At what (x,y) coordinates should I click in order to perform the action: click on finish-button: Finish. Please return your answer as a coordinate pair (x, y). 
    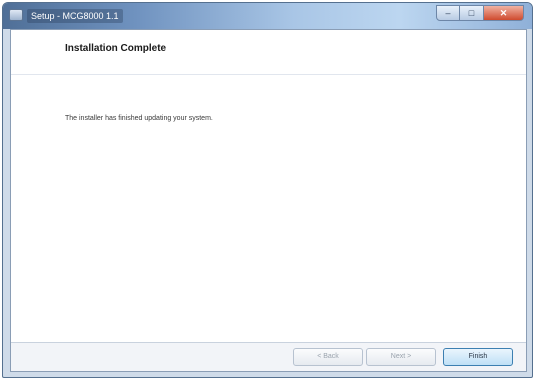
    Looking at the image, I should click on (478, 357).